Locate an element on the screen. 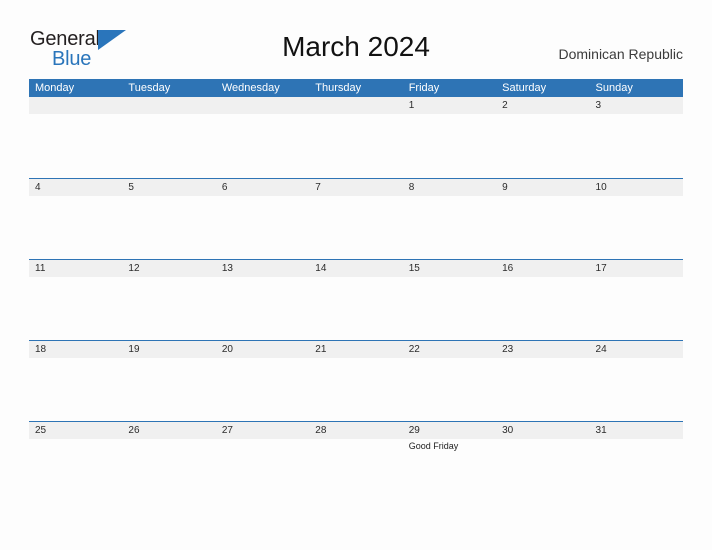  day-cell: 14 is located at coordinates (355, 300).